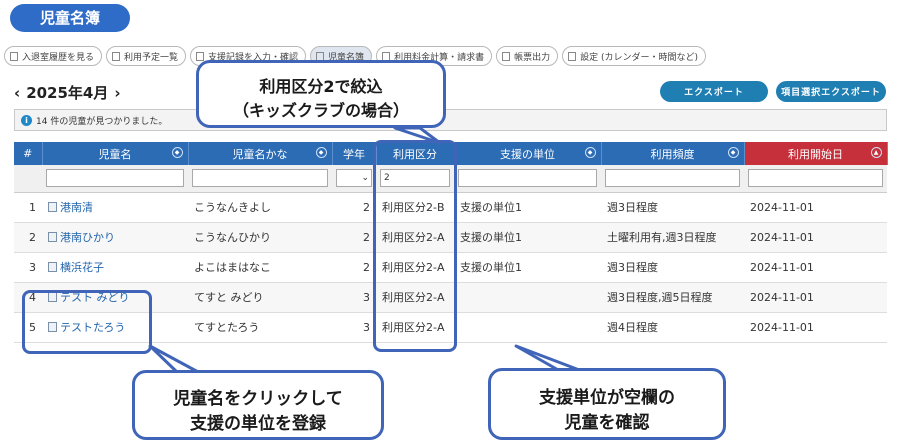 The height and width of the screenshot is (448, 900). What do you see at coordinates (607, 404) in the screenshot?
I see `blank-unit-callout: 支援単位が空欄の 児童を確認` at bounding box center [607, 404].